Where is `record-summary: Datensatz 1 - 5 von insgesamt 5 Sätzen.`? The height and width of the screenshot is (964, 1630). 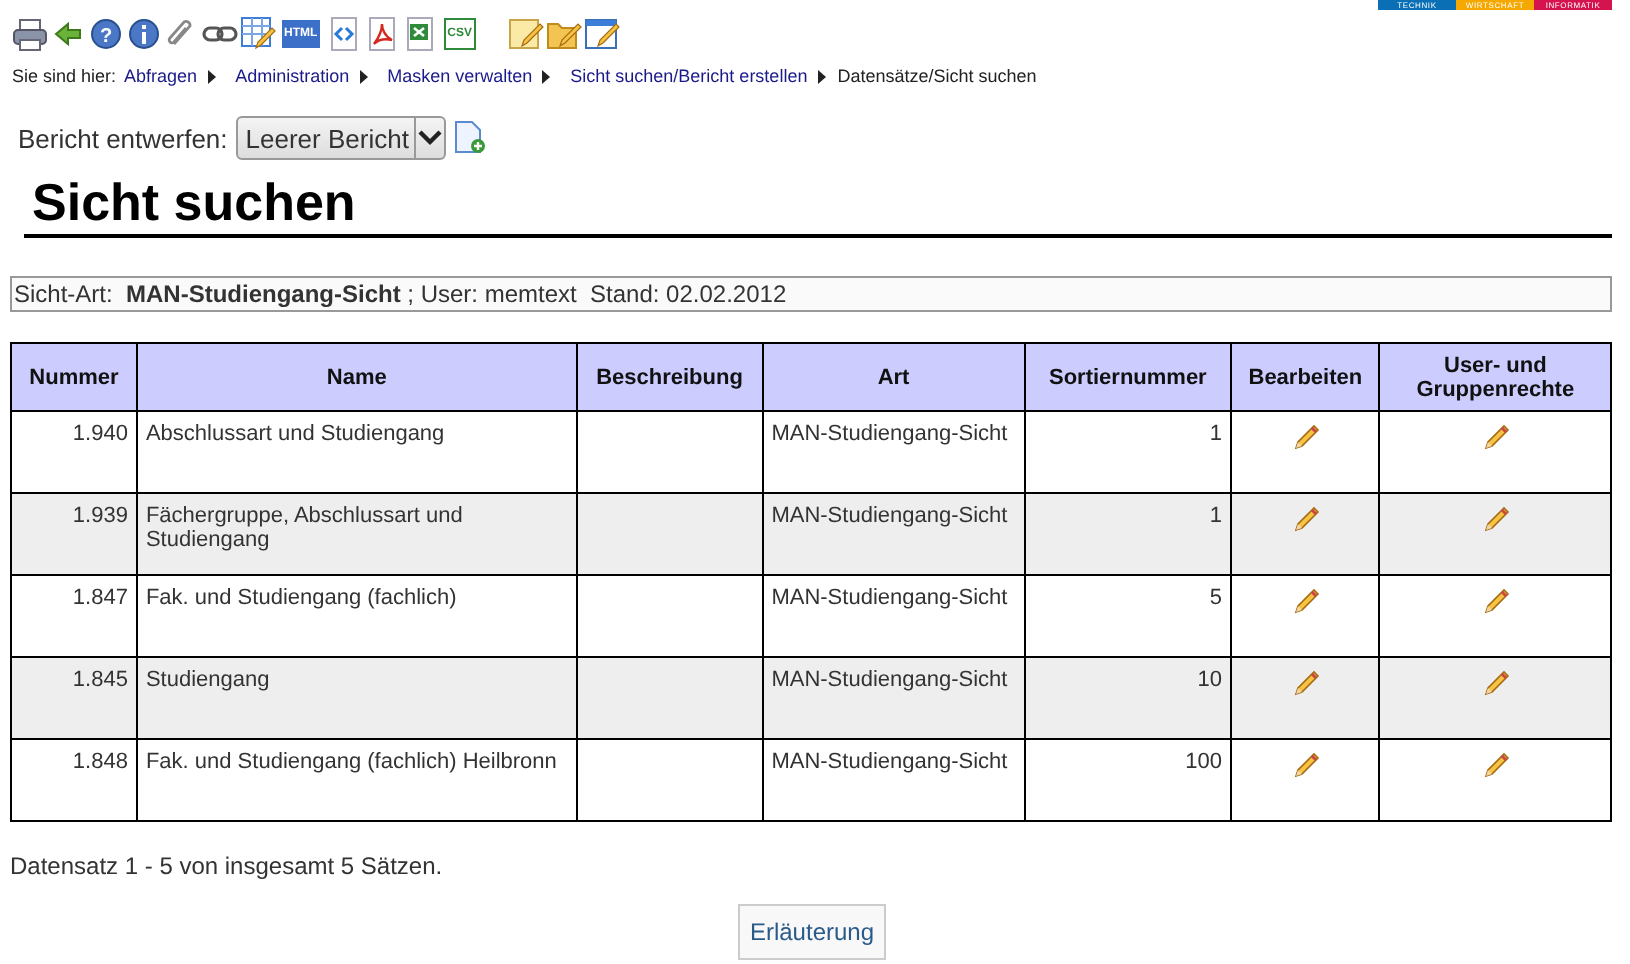 record-summary: Datensatz 1 - 5 von insgesamt 5 Sätzen. is located at coordinates (226, 865).